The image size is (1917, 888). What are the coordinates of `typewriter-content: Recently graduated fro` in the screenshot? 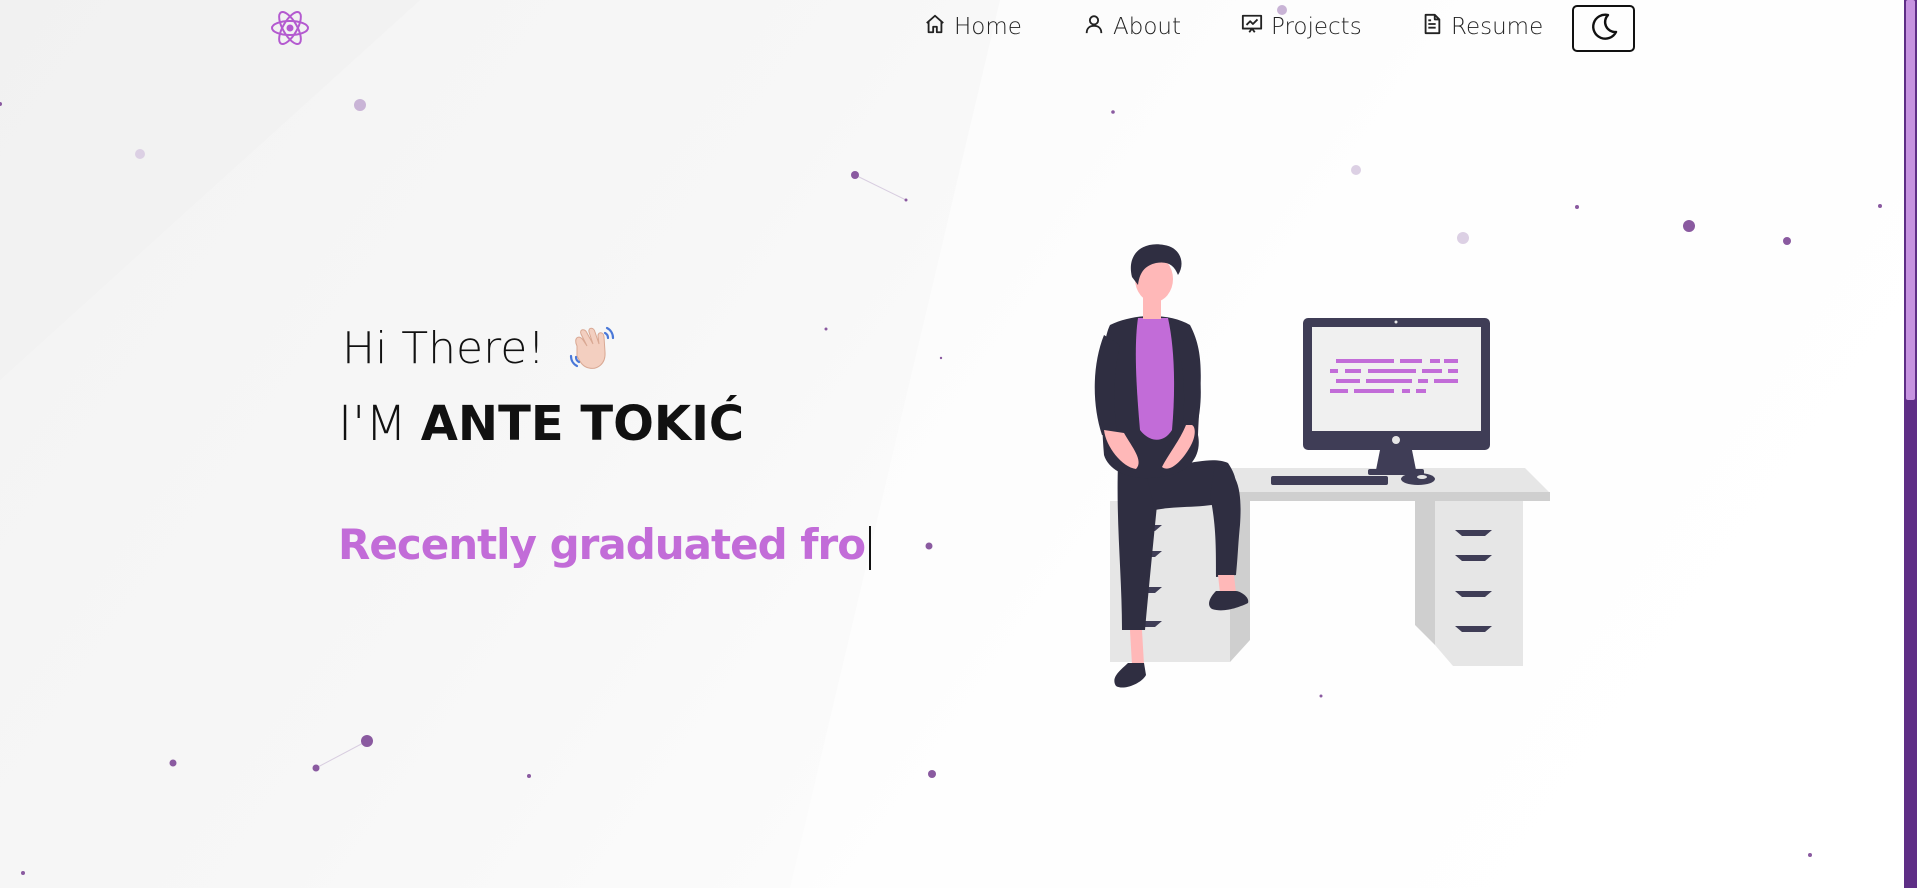 It's located at (602, 544).